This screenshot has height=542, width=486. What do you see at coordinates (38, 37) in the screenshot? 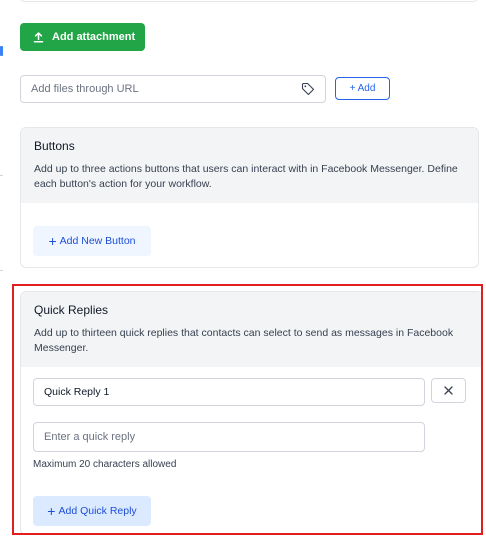
I see `upload-icon` at bounding box center [38, 37].